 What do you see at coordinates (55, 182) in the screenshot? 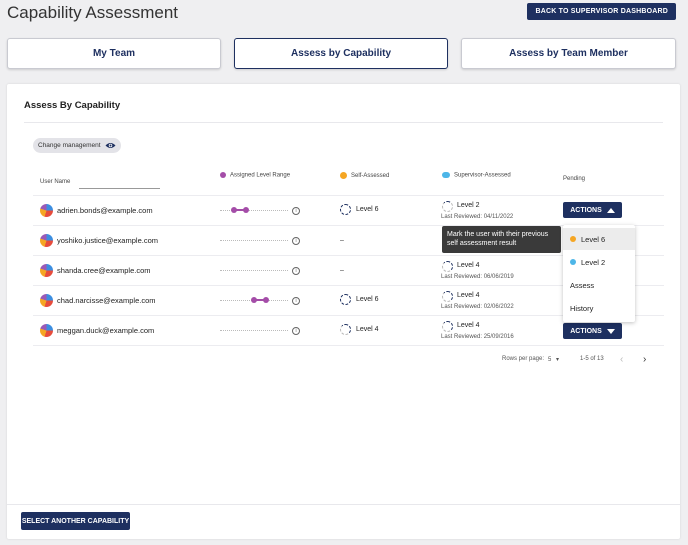
I see `column-header-user-name: User Name` at bounding box center [55, 182].